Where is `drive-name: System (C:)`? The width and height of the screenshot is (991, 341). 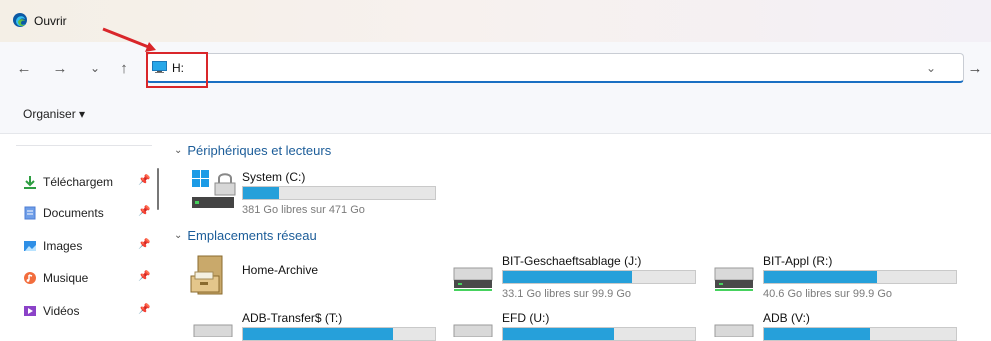
drive-name: System (C:) is located at coordinates (274, 177).